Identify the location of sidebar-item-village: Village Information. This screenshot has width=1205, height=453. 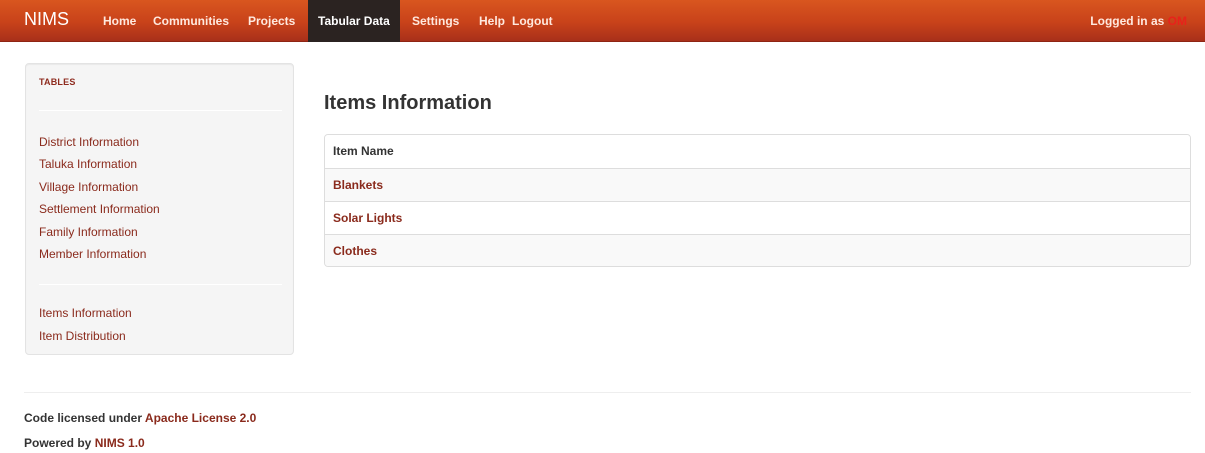
(88, 187).